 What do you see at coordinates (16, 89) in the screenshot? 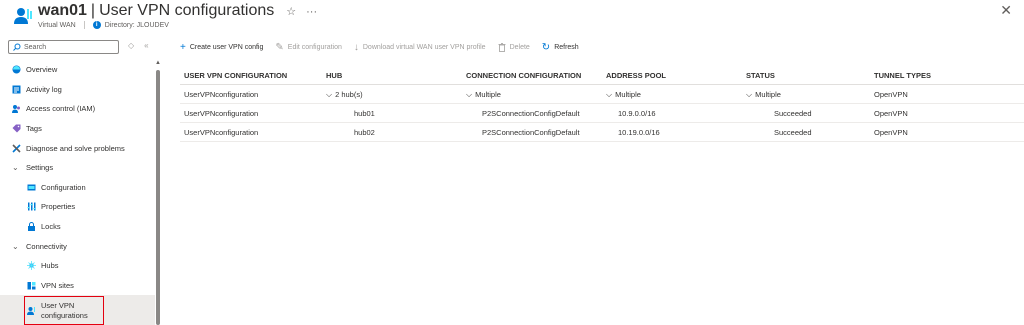
I see `activity-log-icon` at bounding box center [16, 89].